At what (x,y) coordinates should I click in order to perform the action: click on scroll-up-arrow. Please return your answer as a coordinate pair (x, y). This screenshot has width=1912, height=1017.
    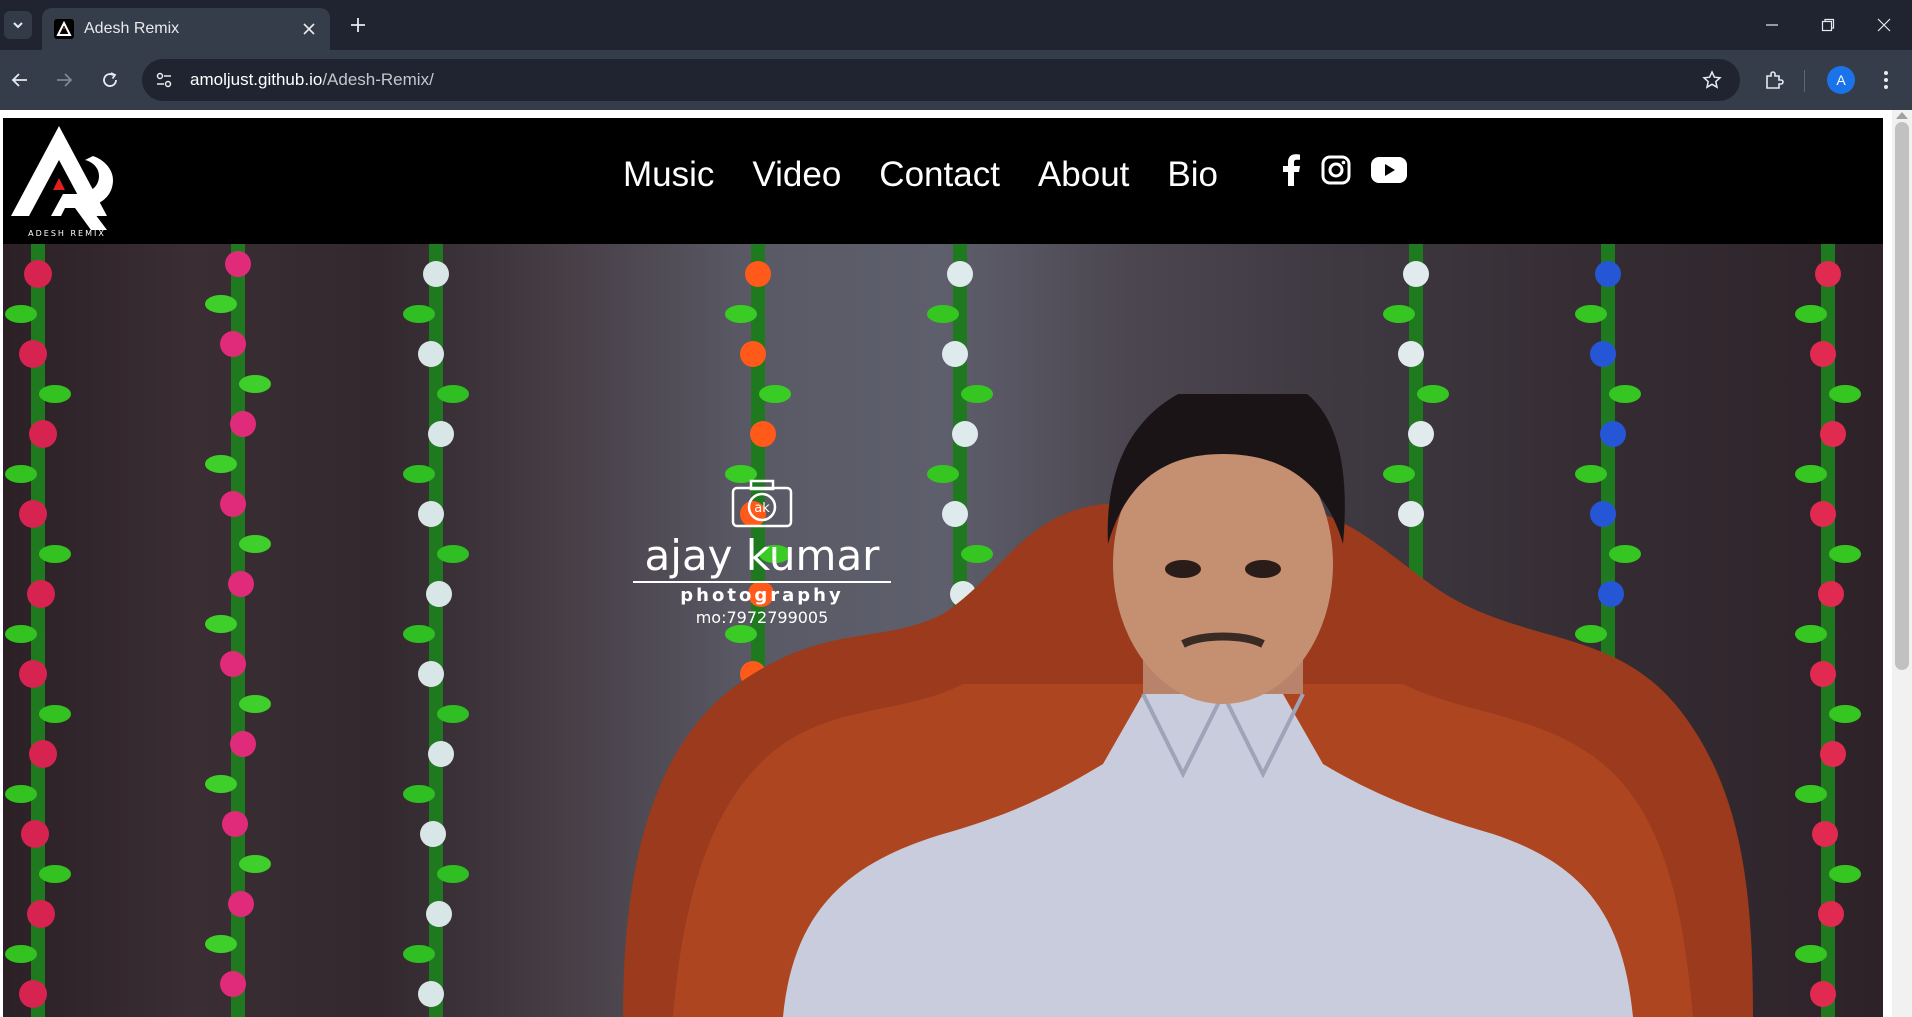
    Looking at the image, I should click on (1902, 115).